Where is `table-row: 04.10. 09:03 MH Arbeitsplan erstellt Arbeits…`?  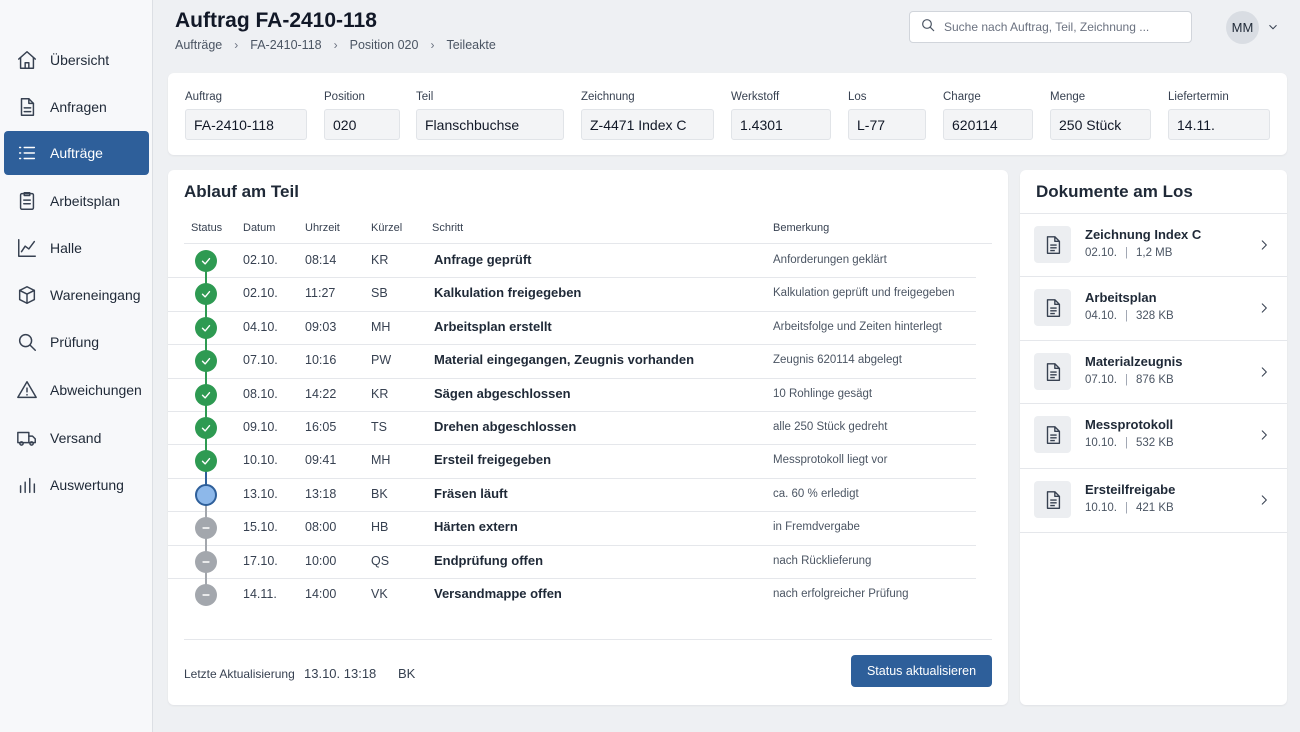 table-row: 04.10. 09:03 MH Arbeitsplan erstellt Arbeits… is located at coordinates (588, 327).